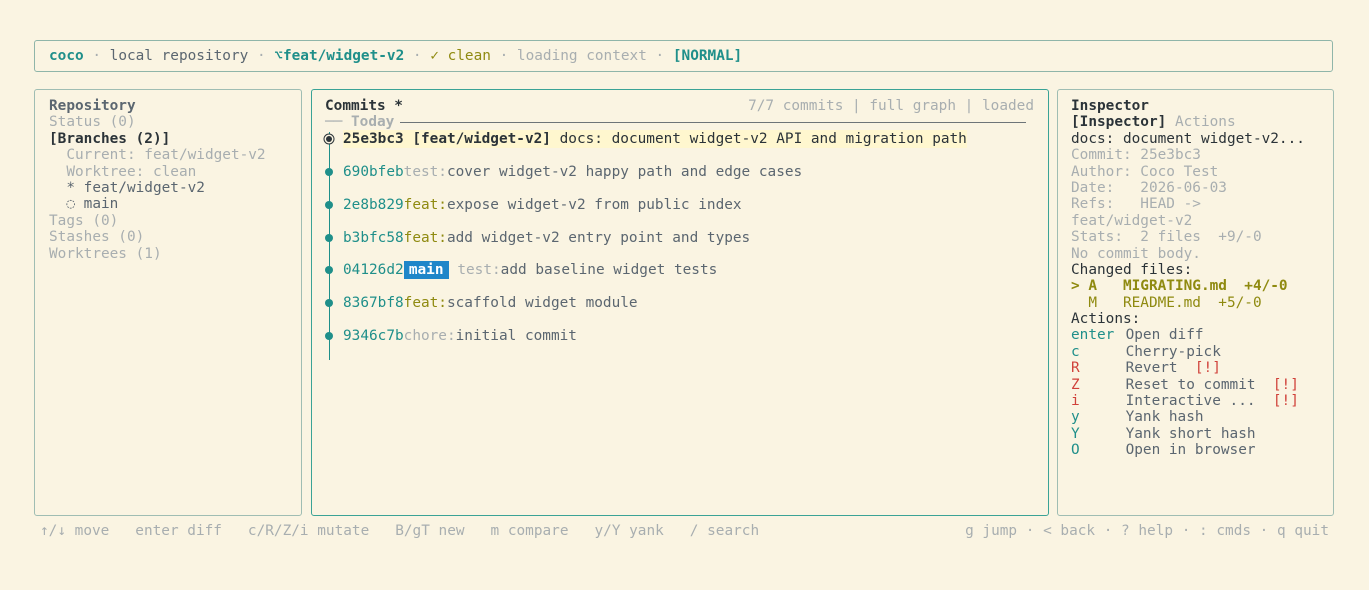 The width and height of the screenshot is (1369, 590). What do you see at coordinates (1151, 368) in the screenshot?
I see `action-label: Revert` at bounding box center [1151, 368].